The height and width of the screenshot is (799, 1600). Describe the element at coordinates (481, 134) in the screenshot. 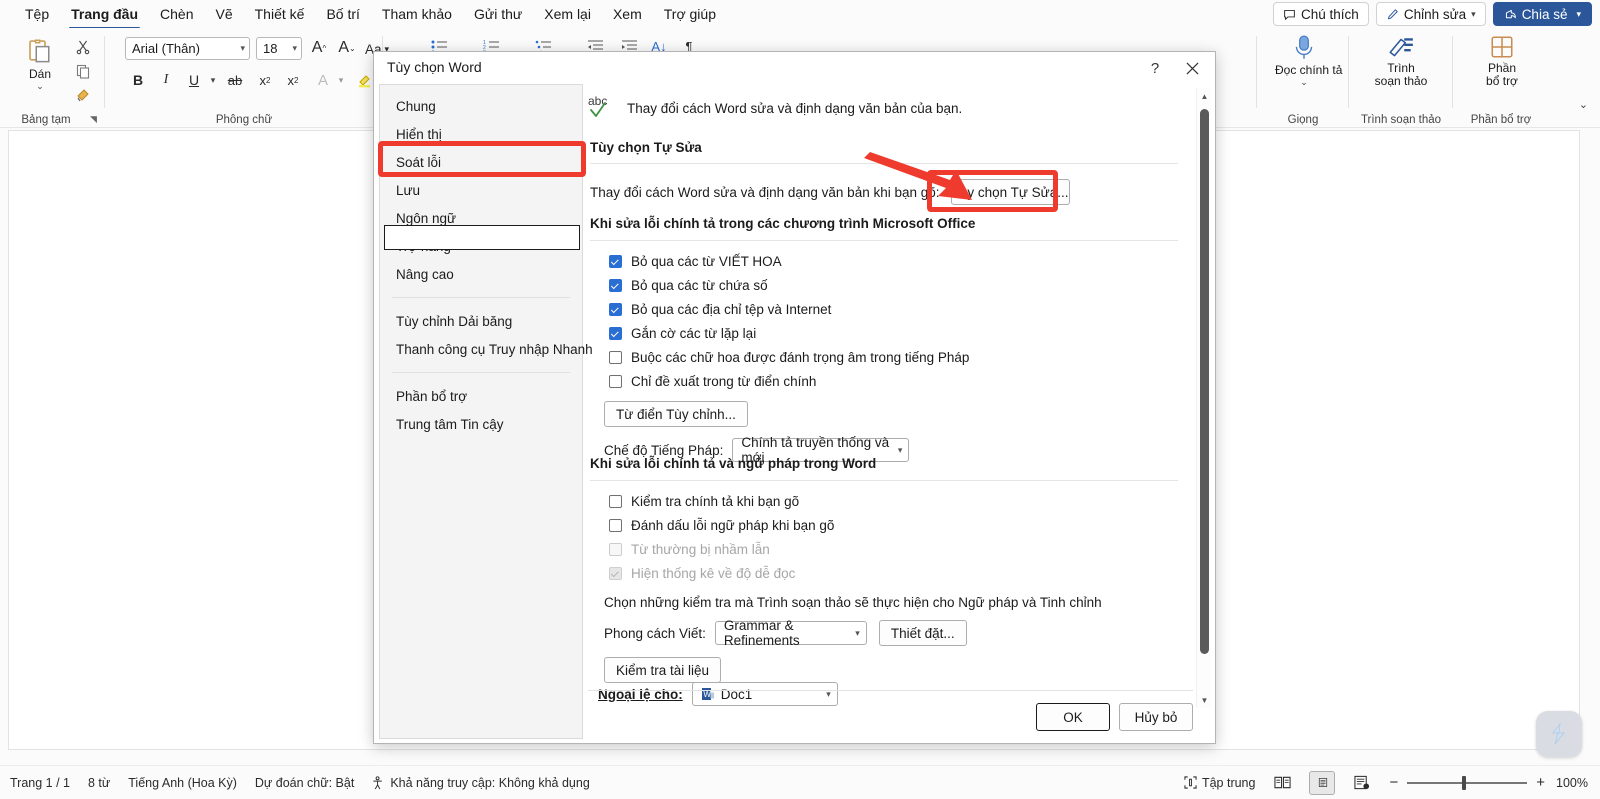

I see `nav-item-display: Hiển thị` at that location.